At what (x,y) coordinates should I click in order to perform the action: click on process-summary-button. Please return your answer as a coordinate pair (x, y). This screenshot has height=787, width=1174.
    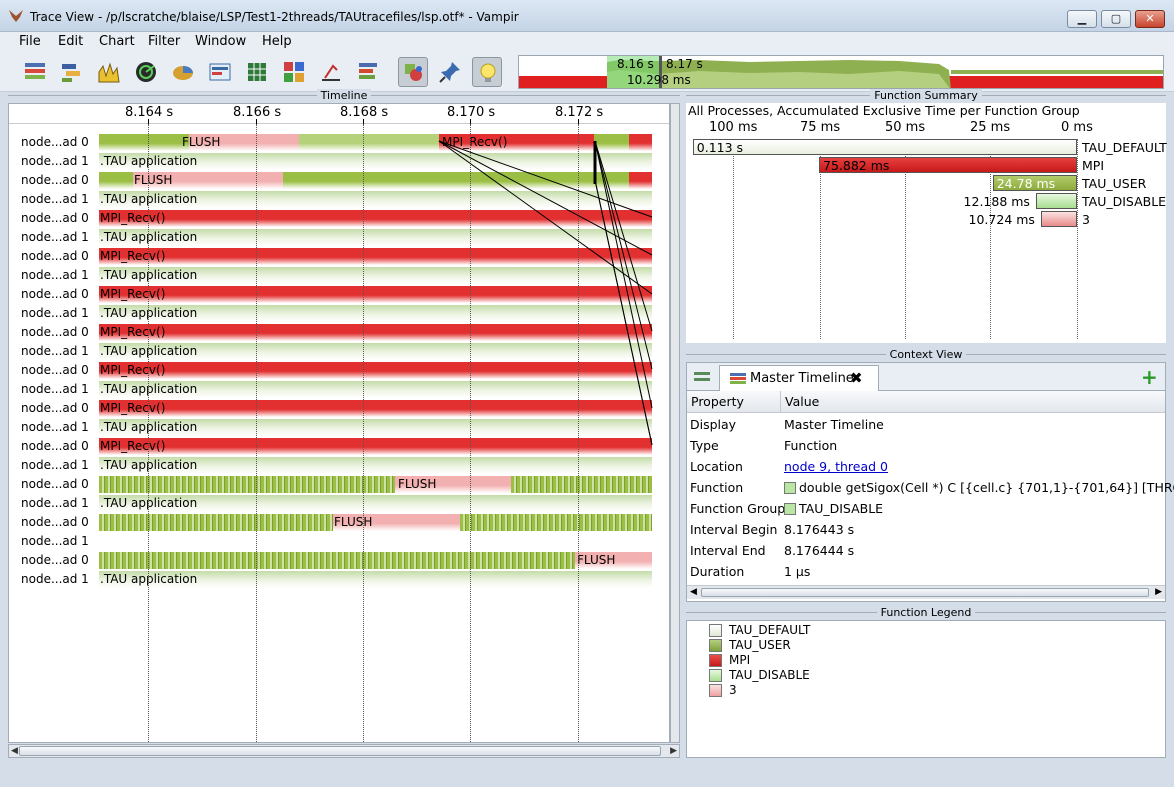
    Looking at the image, I should click on (368, 72).